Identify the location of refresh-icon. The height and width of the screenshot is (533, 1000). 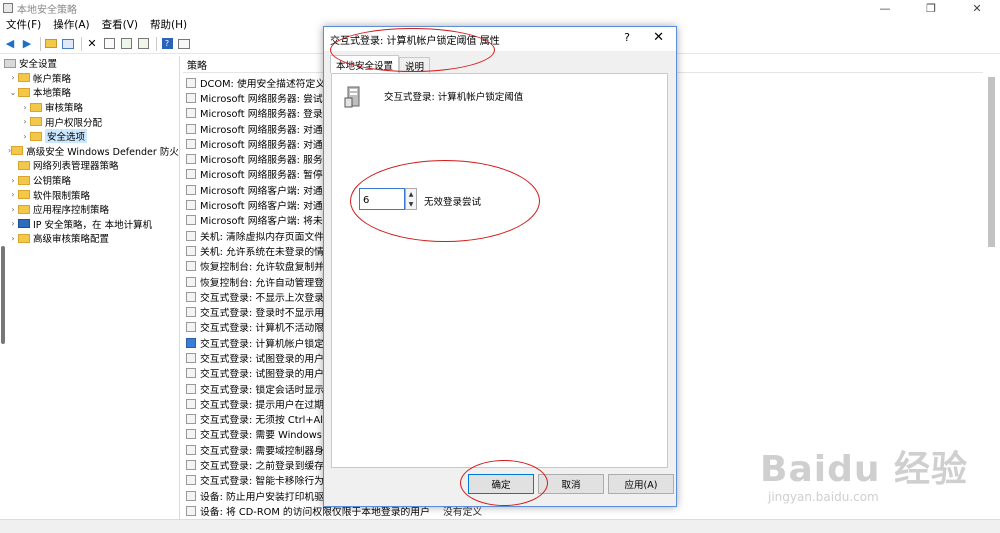
(126, 44).